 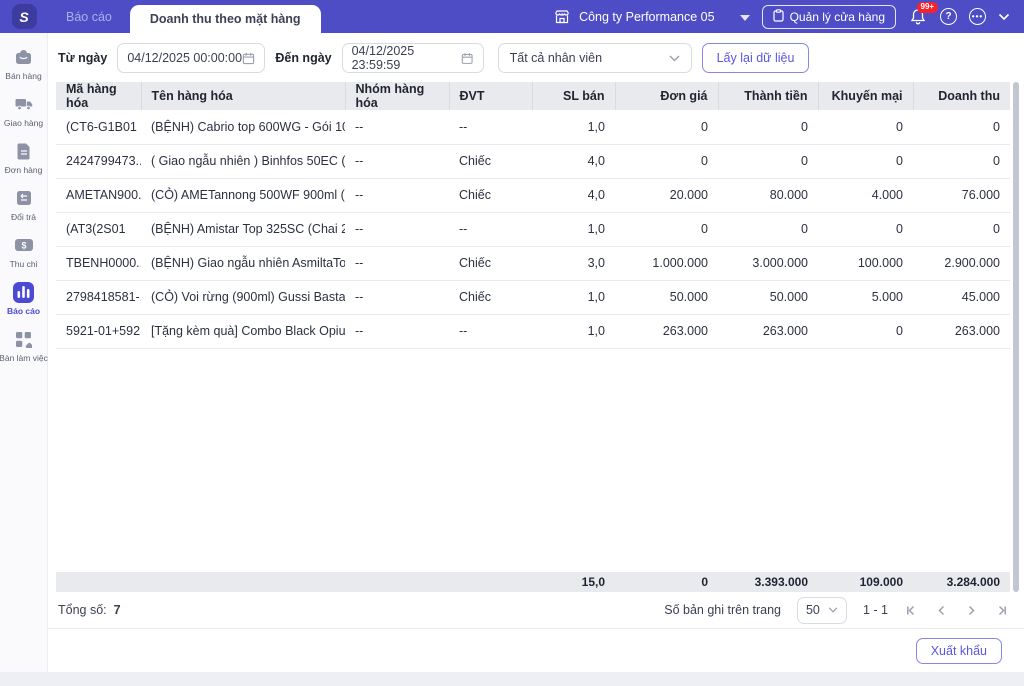 I want to click on sidebar-item-giao-hang: Giao hàng, so click(x=23, y=110).